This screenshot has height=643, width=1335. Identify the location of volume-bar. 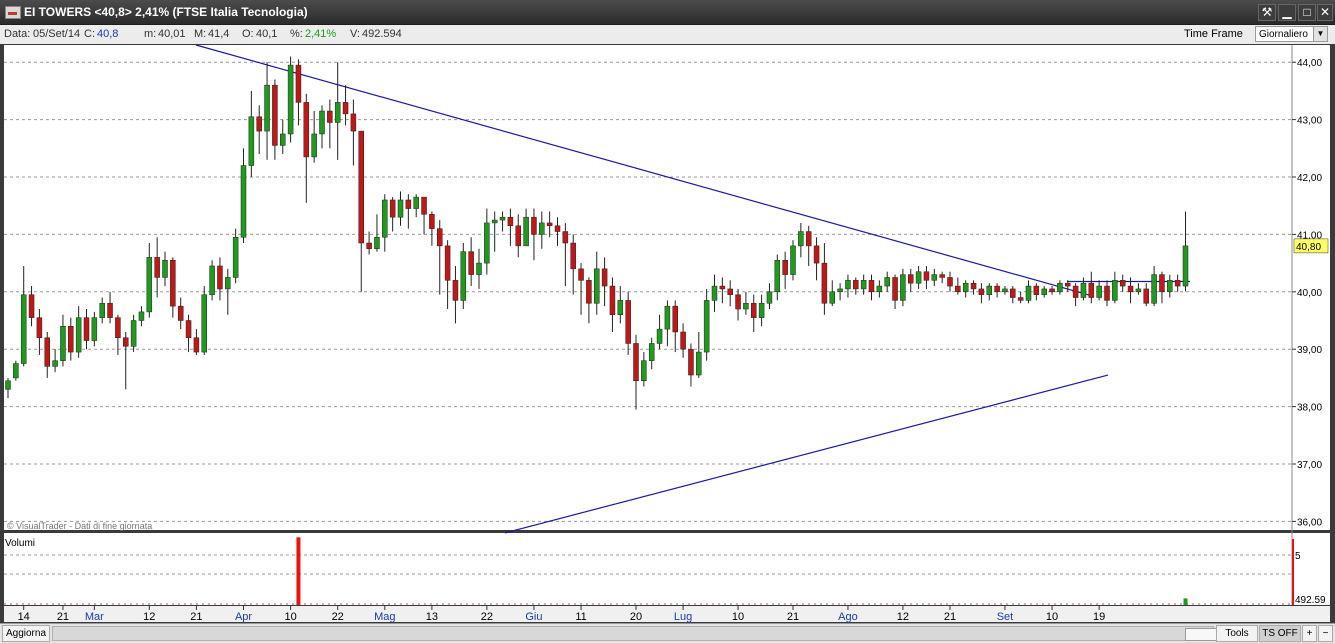
(298, 571).